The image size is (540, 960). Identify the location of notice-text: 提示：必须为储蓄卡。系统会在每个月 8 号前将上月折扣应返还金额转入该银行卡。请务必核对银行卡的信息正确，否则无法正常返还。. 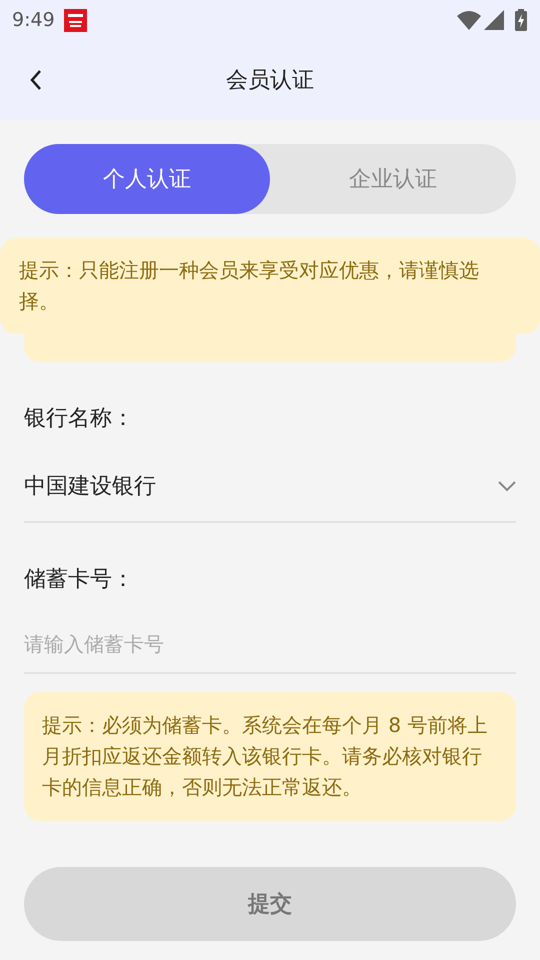
(265, 756).